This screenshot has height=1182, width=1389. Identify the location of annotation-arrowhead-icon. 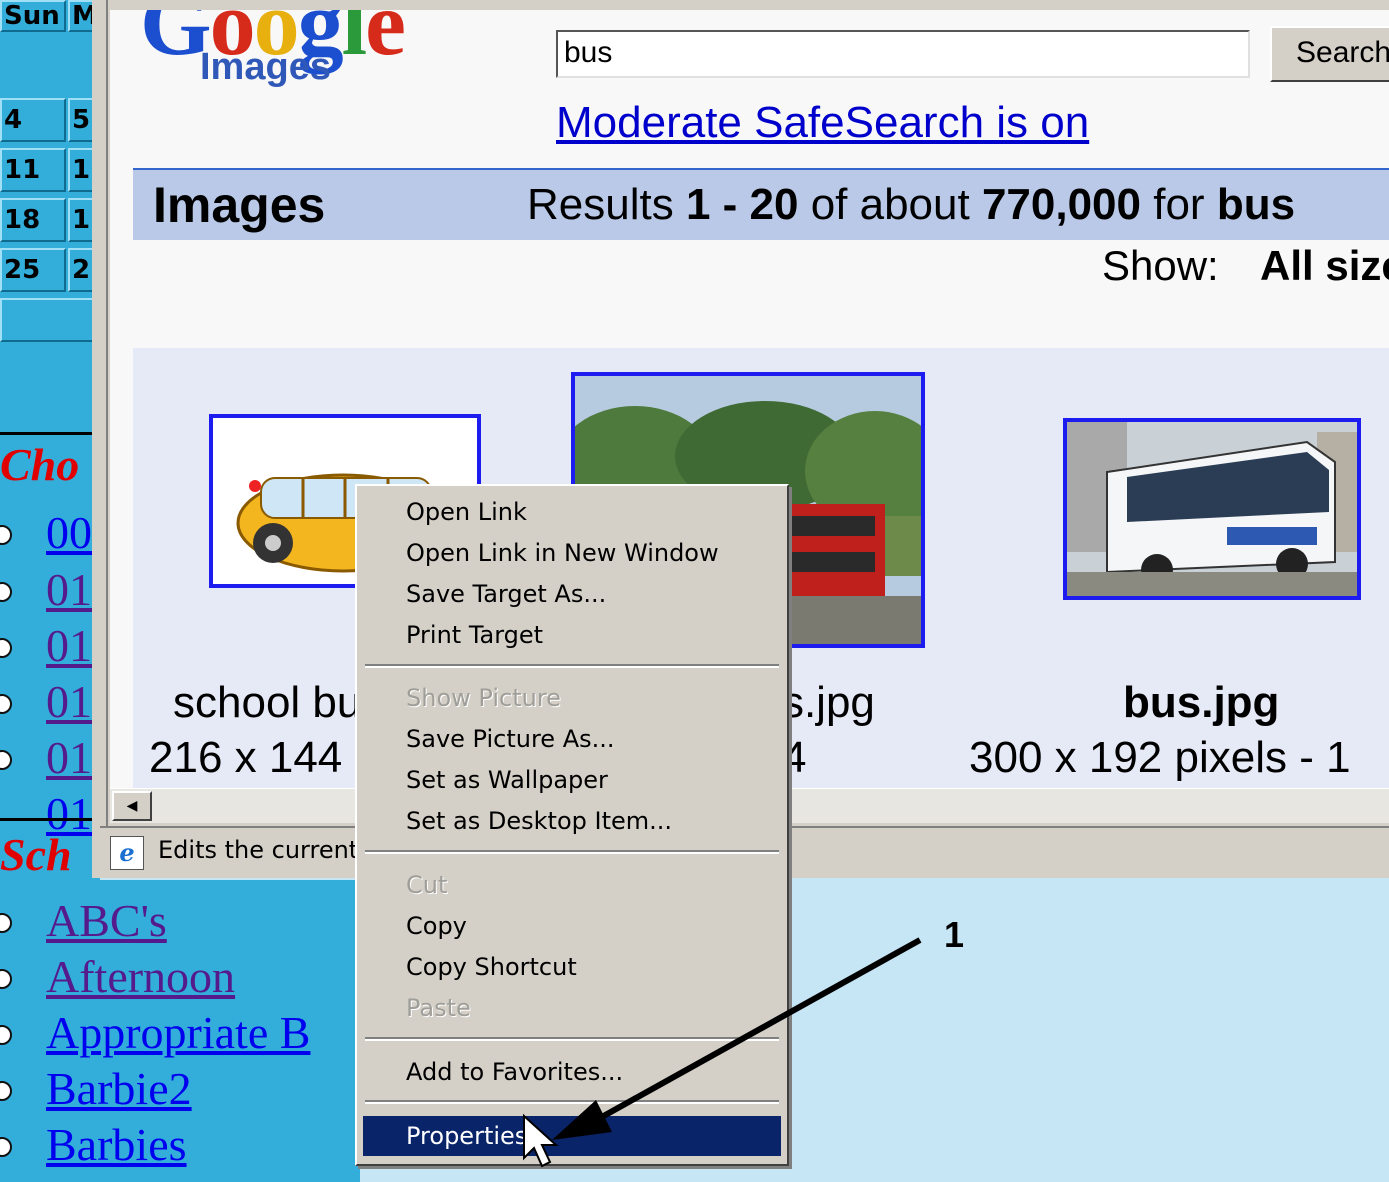
(582, 1120).